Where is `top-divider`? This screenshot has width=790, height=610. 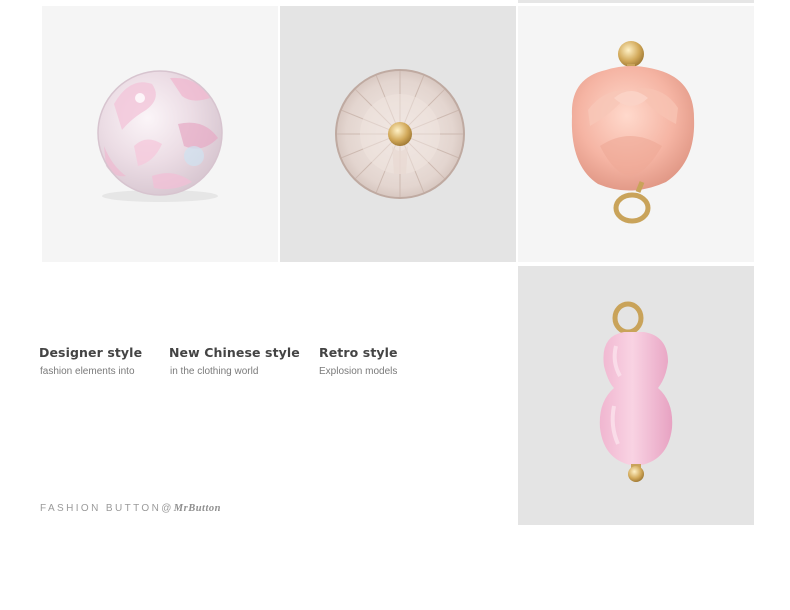 top-divider is located at coordinates (636, 1).